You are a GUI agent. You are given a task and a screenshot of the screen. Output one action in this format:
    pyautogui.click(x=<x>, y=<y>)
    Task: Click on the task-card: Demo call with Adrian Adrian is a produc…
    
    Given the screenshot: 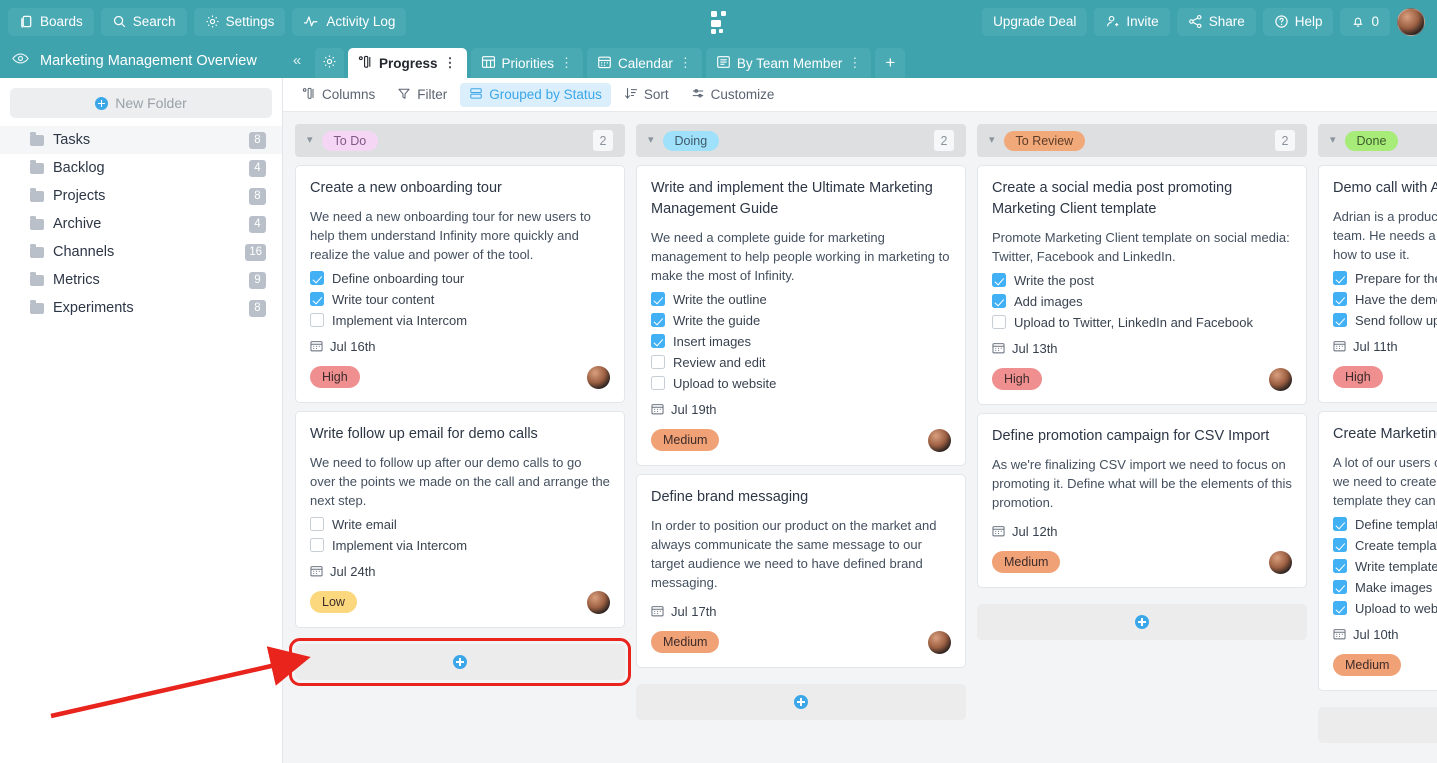 What is the action you would take?
    pyautogui.click(x=1377, y=284)
    